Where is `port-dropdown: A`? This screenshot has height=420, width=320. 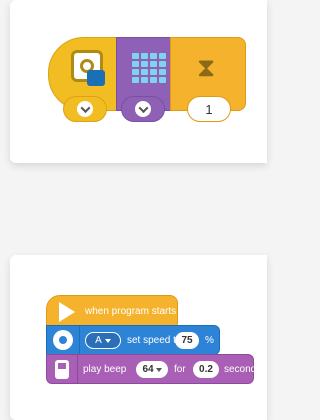 port-dropdown: A is located at coordinates (103, 340).